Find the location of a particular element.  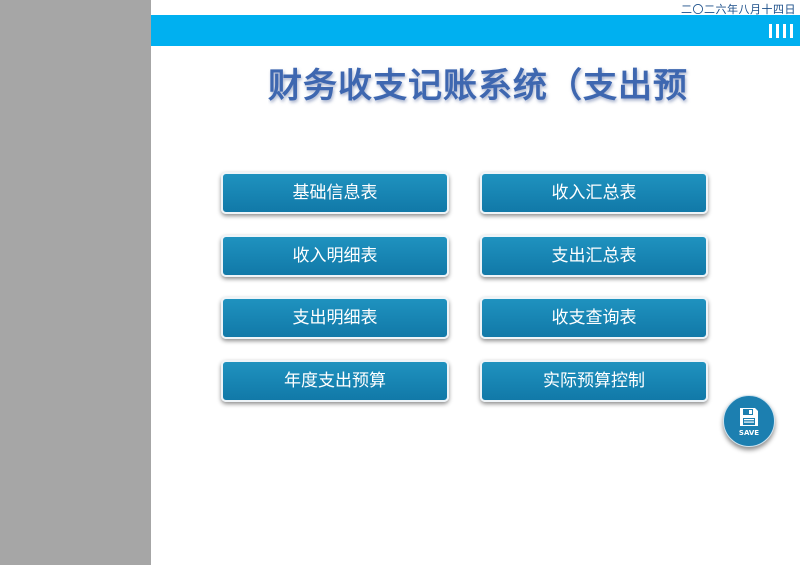

income-summary-button: 收入汇总表 is located at coordinates (594, 193).